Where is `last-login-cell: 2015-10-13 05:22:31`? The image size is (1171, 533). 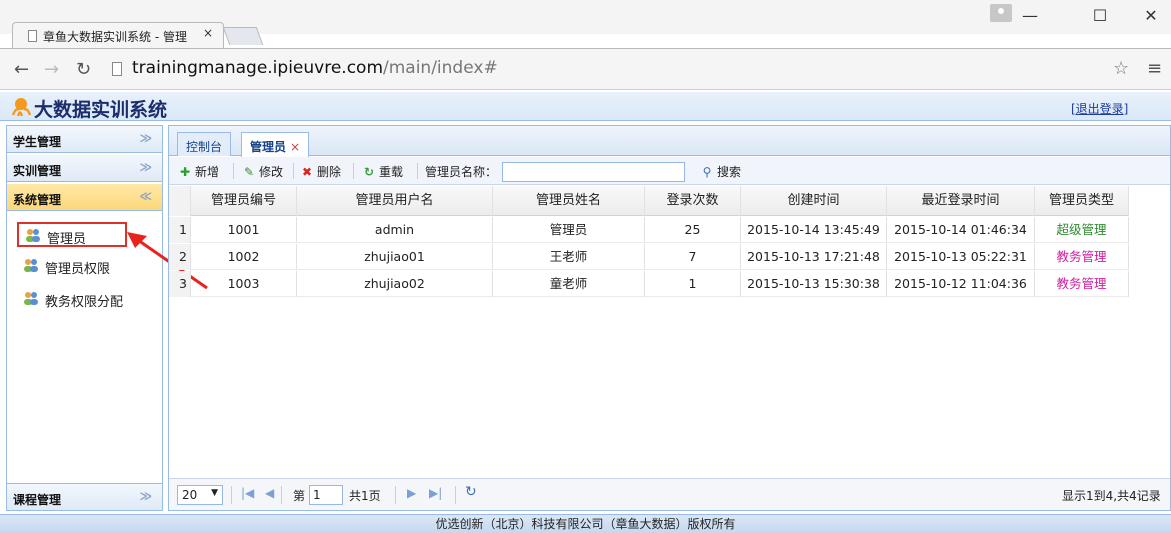 last-login-cell: 2015-10-13 05:22:31 is located at coordinates (961, 257).